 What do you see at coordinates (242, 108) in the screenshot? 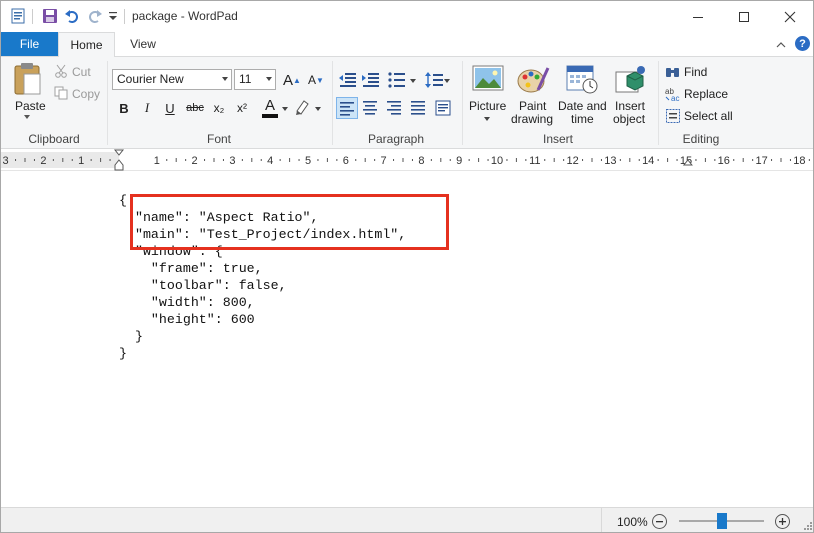
I see `superscript-button: x²` at bounding box center [242, 108].